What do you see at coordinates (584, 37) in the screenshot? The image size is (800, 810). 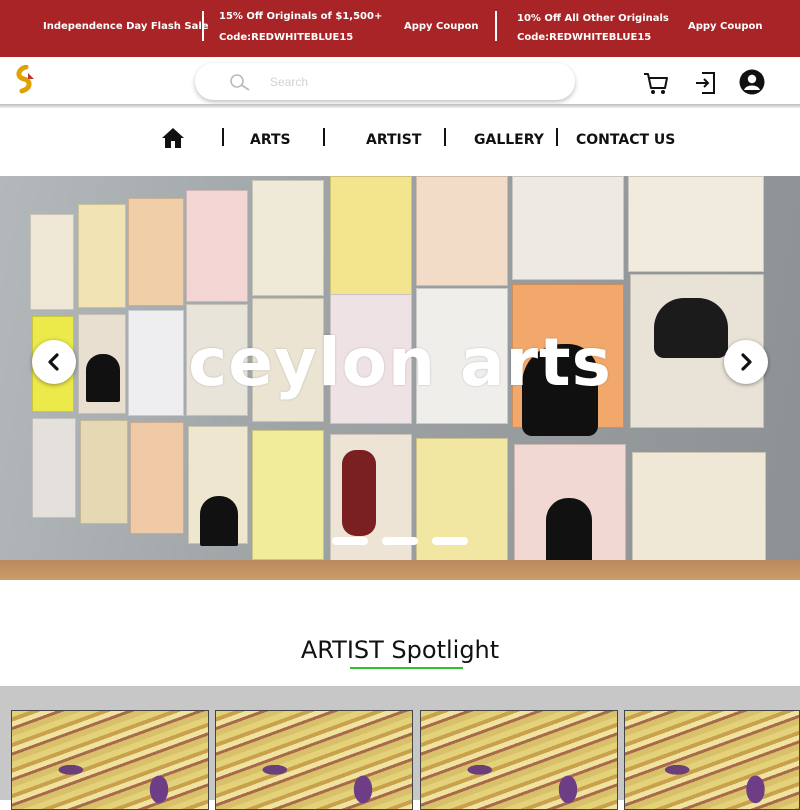 I see `promo-offer2-line2: Code:REDWHITEBLUE15` at bounding box center [584, 37].